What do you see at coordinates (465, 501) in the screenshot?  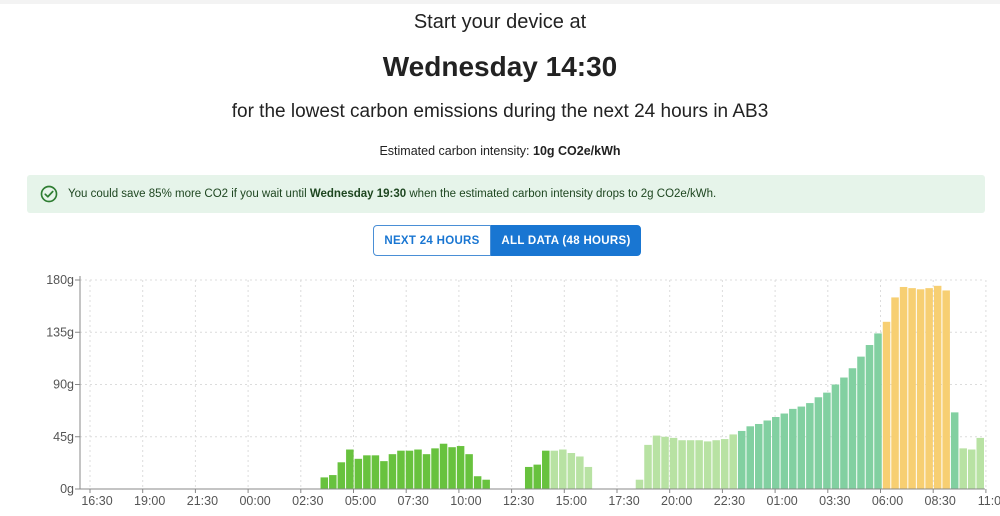 I see `x-tick-label: 10:00` at bounding box center [465, 501].